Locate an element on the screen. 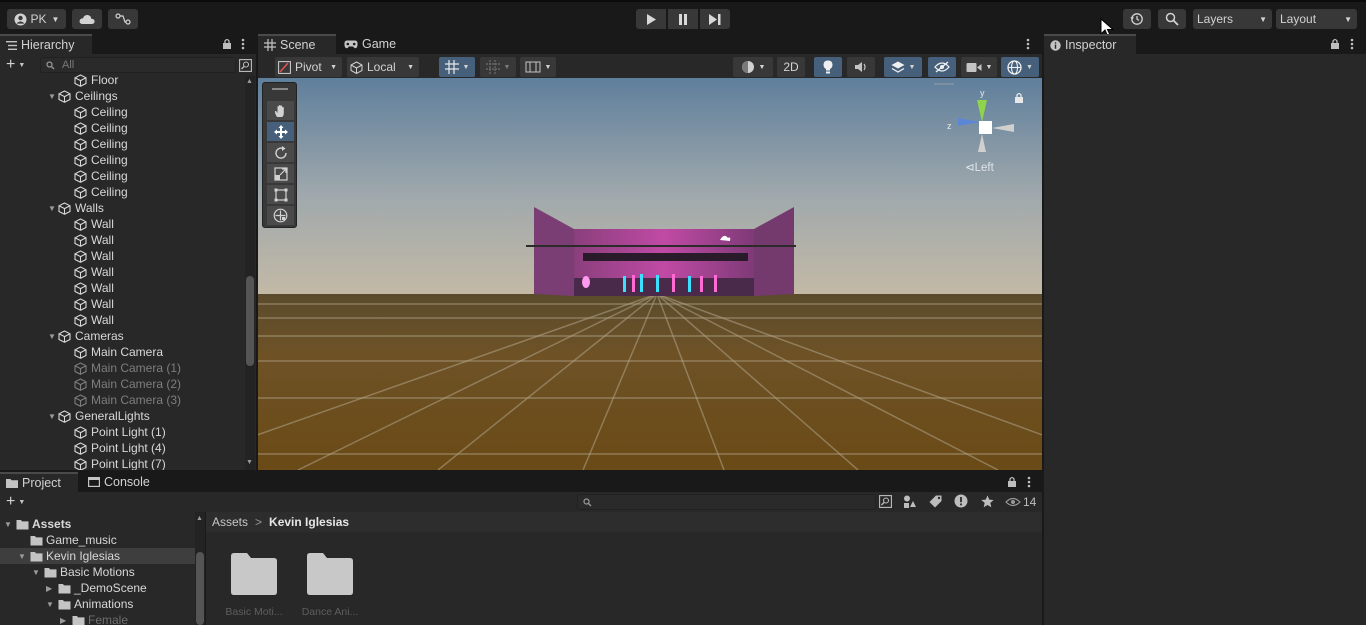 The image size is (1366, 625). hand-tool-button is located at coordinates (280, 110).